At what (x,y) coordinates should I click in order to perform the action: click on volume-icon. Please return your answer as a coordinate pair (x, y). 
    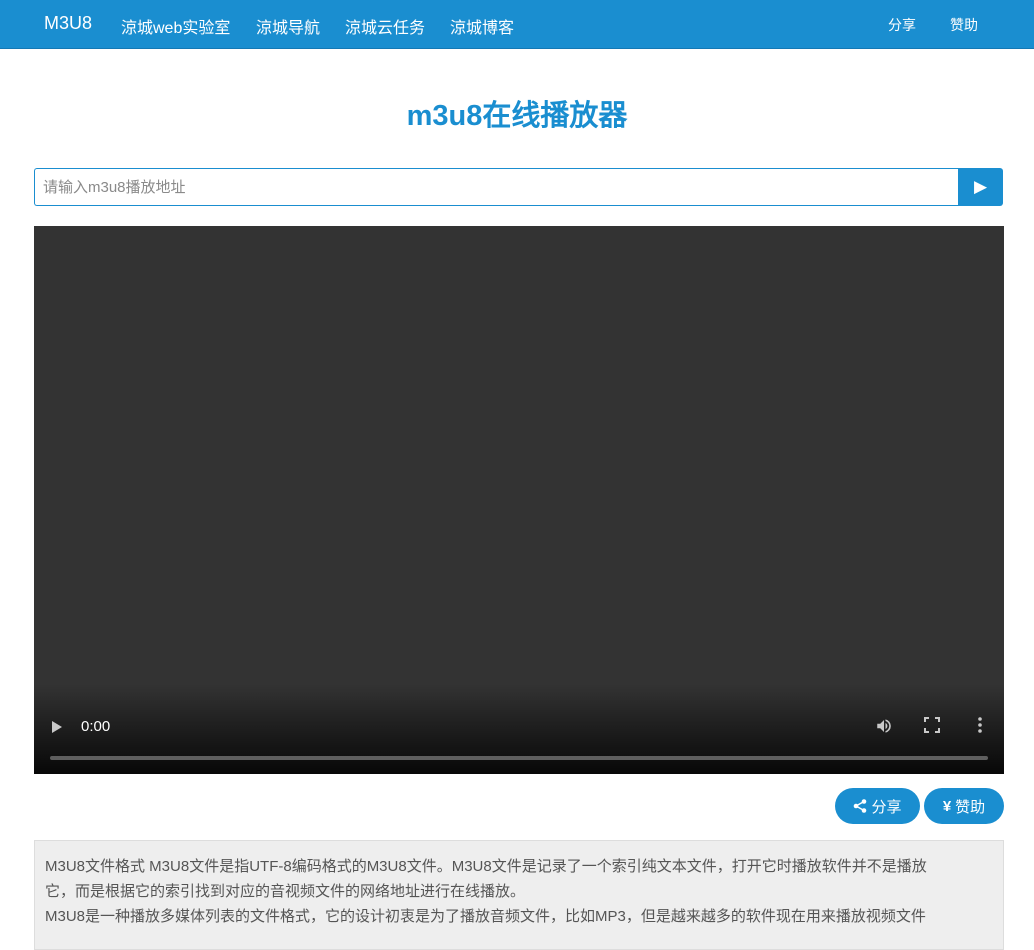
    Looking at the image, I should click on (884, 726).